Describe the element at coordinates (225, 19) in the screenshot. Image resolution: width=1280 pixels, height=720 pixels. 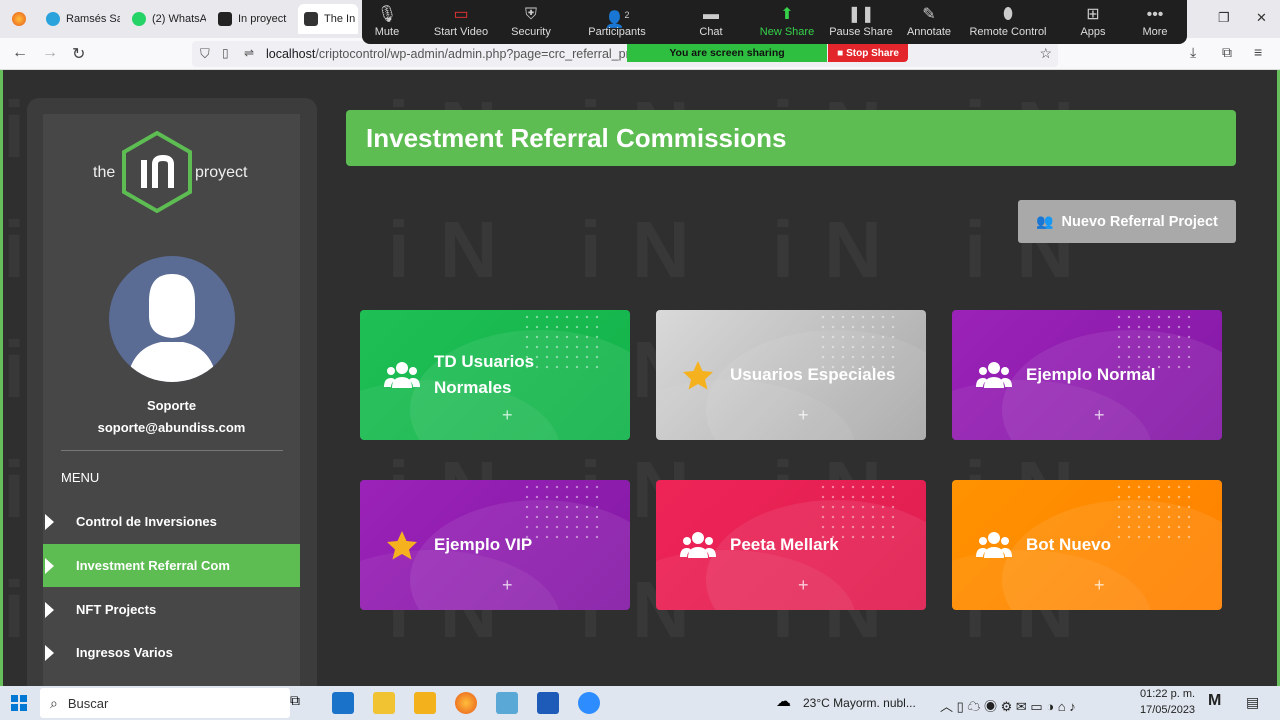
I see `figma-icon` at that location.